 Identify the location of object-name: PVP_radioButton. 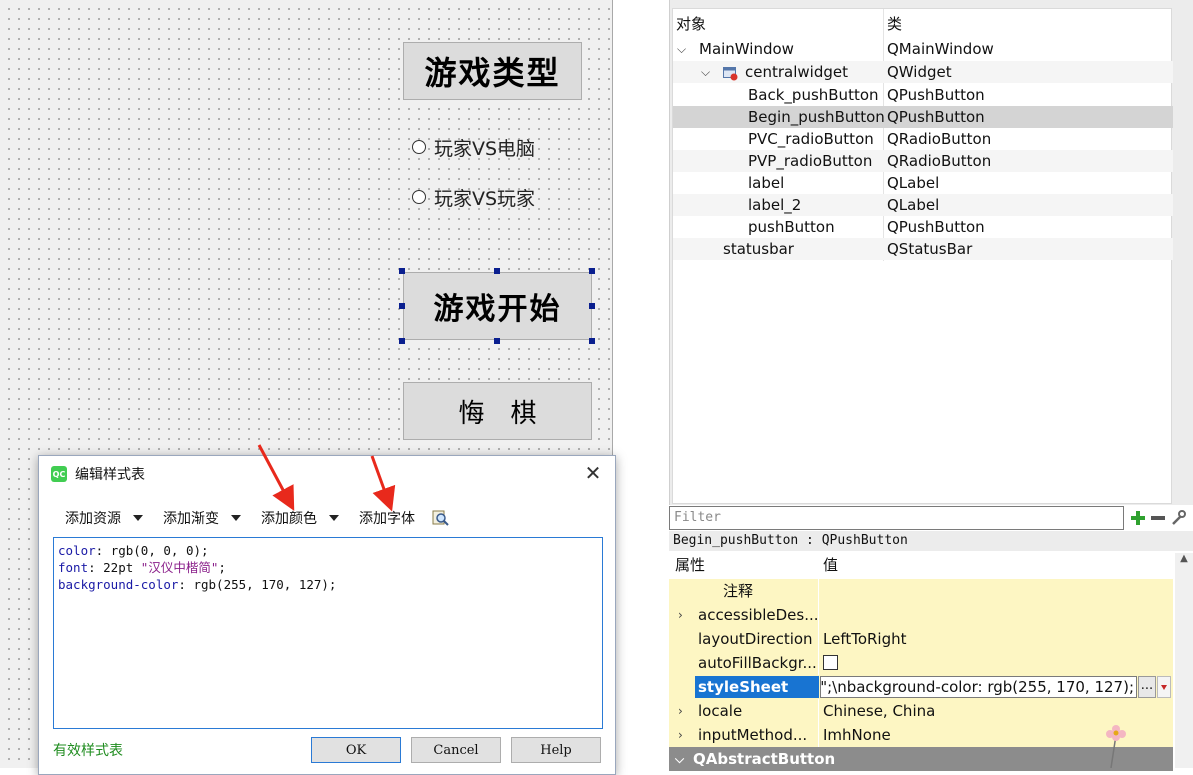
(810, 161).